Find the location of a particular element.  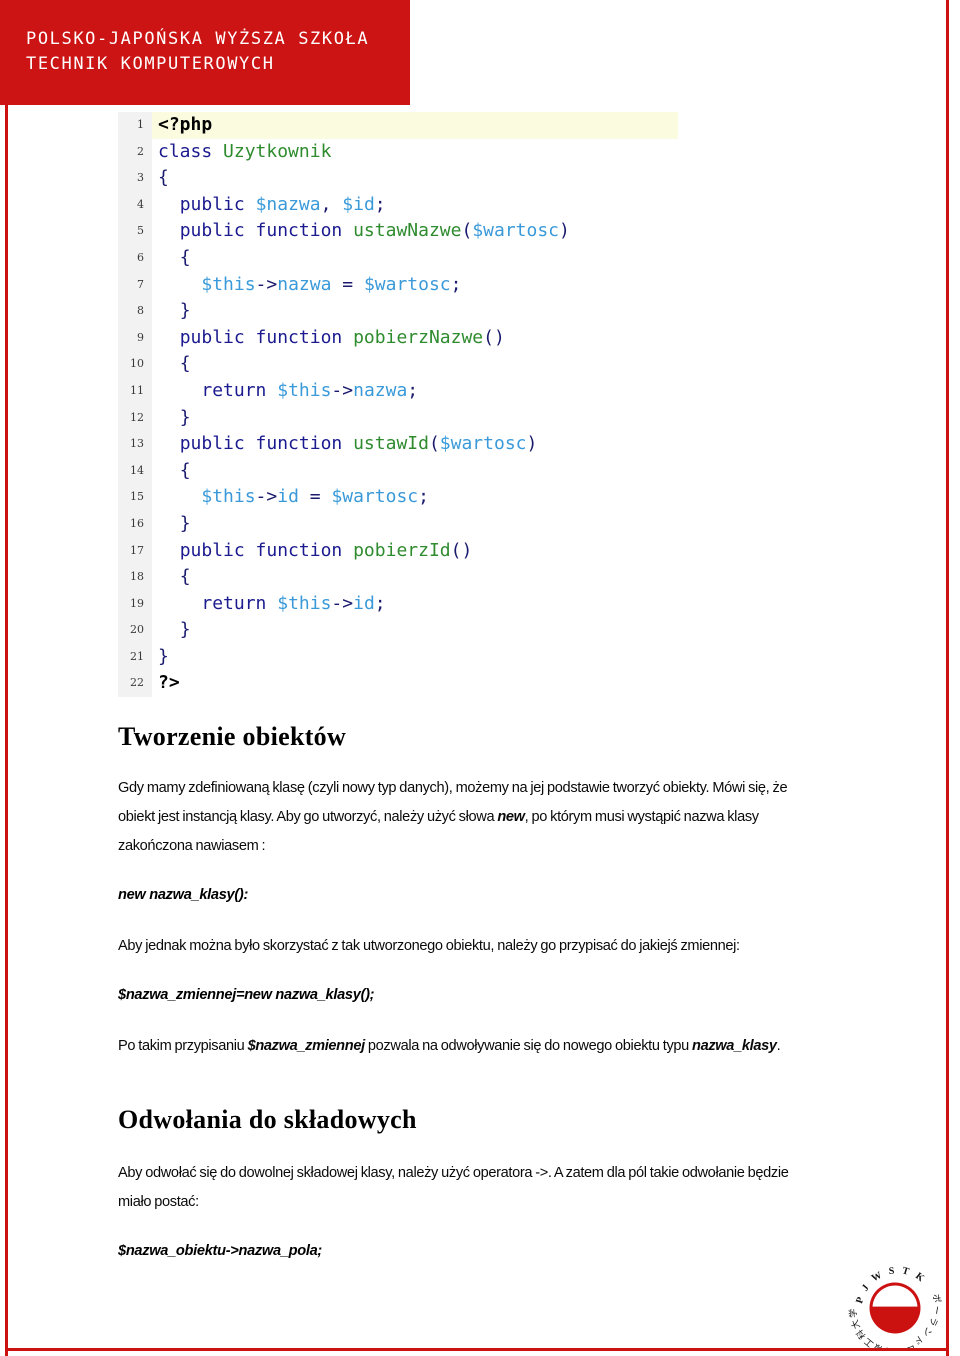

code-line: 16 } is located at coordinates (398, 524).